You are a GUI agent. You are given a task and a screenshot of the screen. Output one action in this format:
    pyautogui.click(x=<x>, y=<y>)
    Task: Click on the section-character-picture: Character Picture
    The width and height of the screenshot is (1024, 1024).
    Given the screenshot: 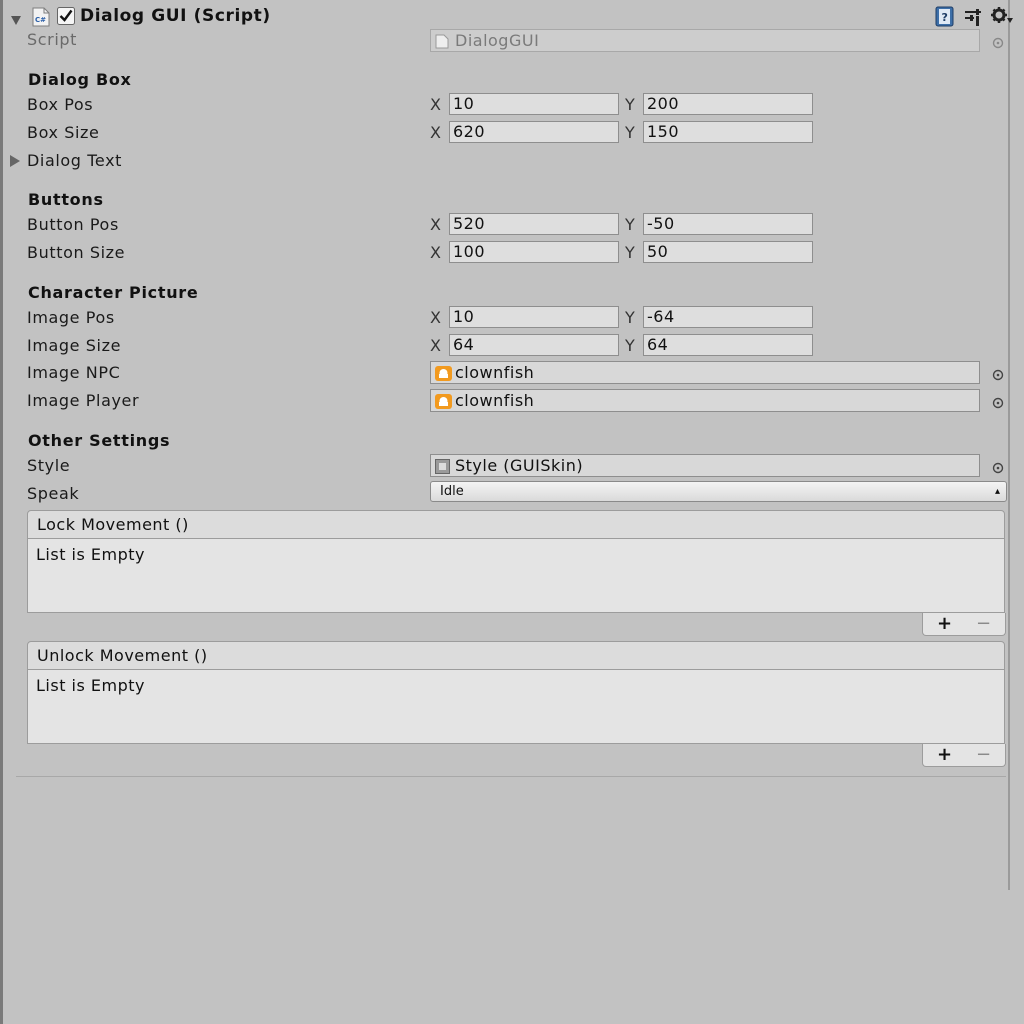 What is the action you would take?
    pyautogui.click(x=113, y=292)
    